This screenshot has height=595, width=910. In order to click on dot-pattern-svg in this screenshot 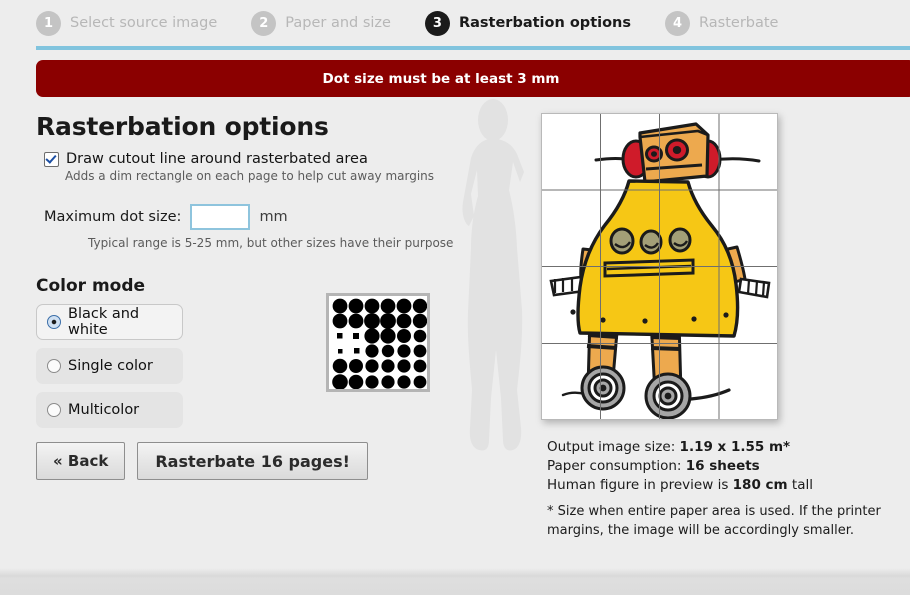, I will do `click(379, 343)`.